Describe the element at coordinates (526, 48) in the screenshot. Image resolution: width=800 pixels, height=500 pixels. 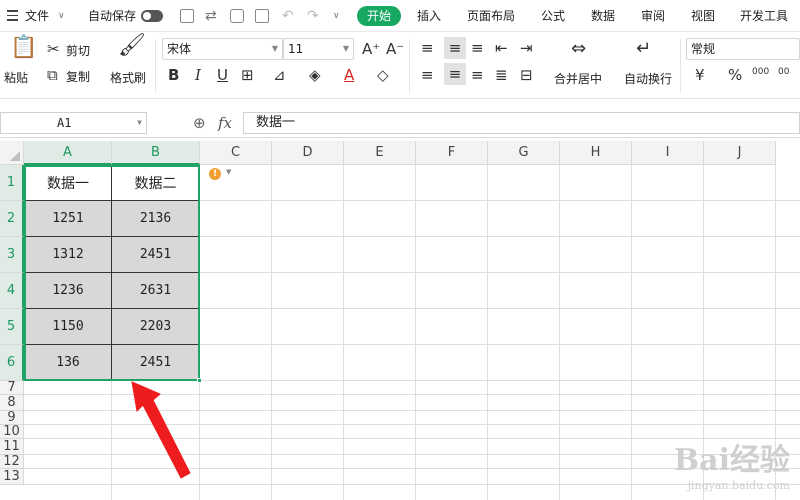
I see `indent-icon: ⇥` at that location.